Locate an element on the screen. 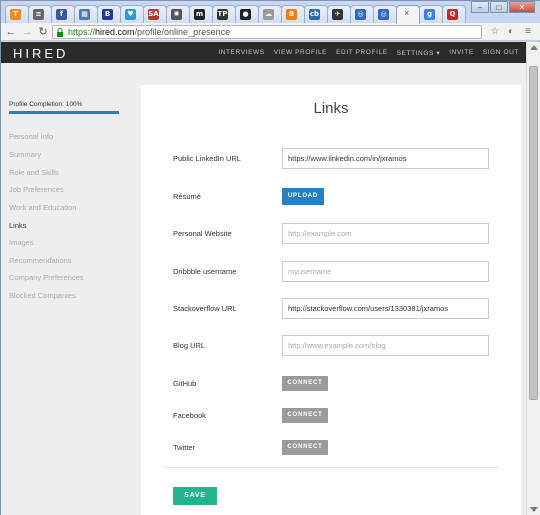  dribbble-label: Dribbble username is located at coordinates (205, 271).